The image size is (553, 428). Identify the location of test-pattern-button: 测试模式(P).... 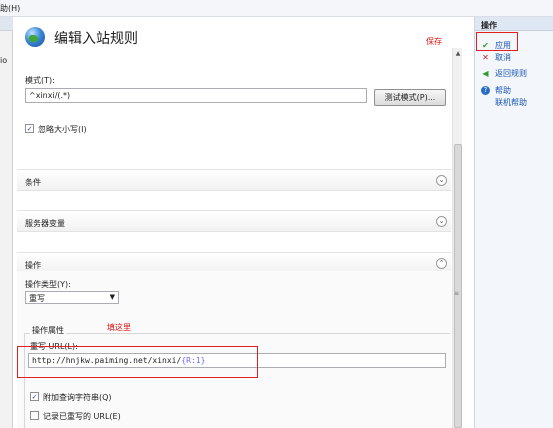
(410, 97).